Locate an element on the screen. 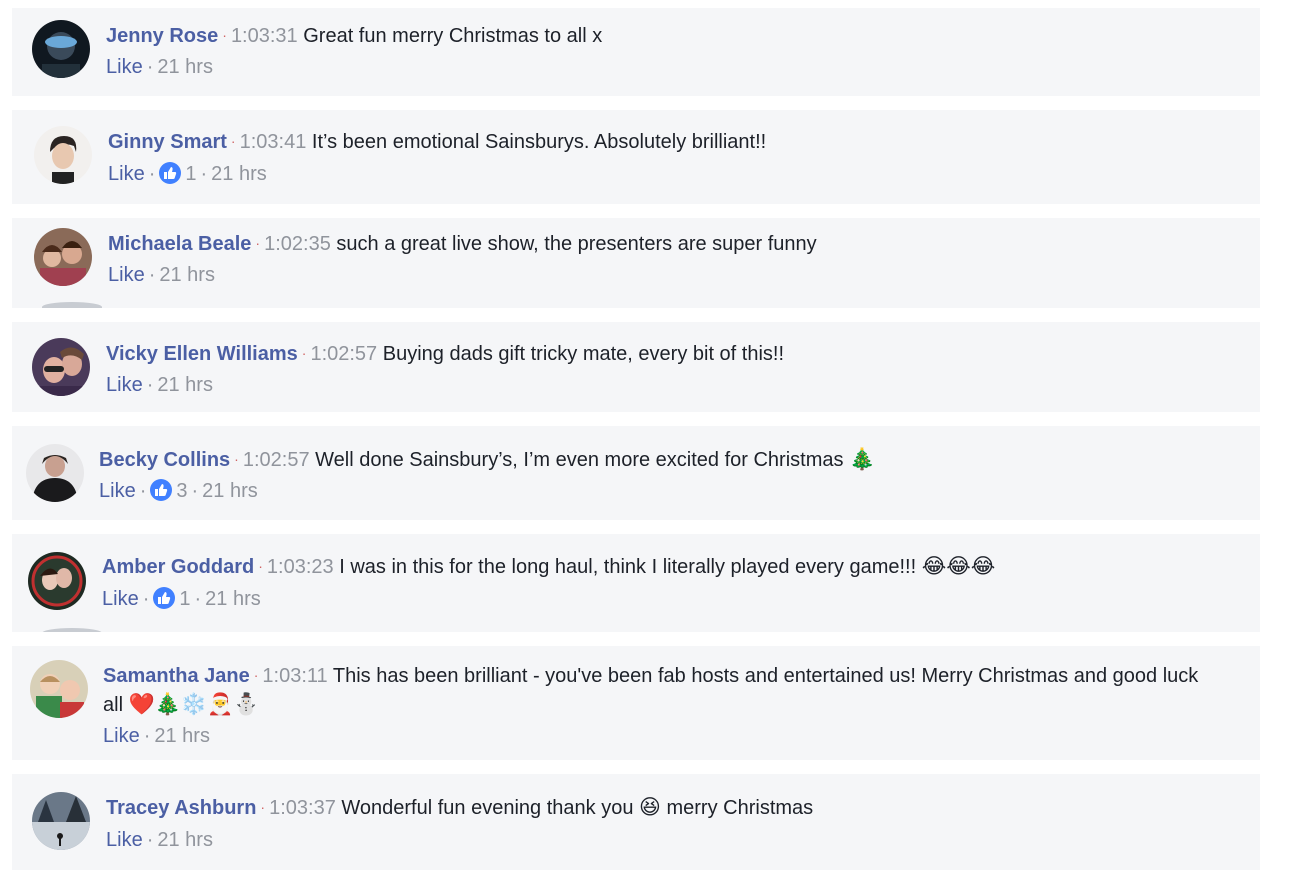  author-name: Vicky Ellen Williams is located at coordinates (202, 354).